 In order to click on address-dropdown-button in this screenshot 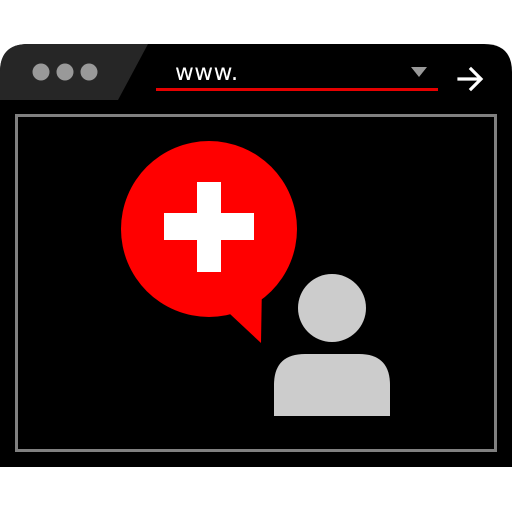, I will do `click(419, 73)`.